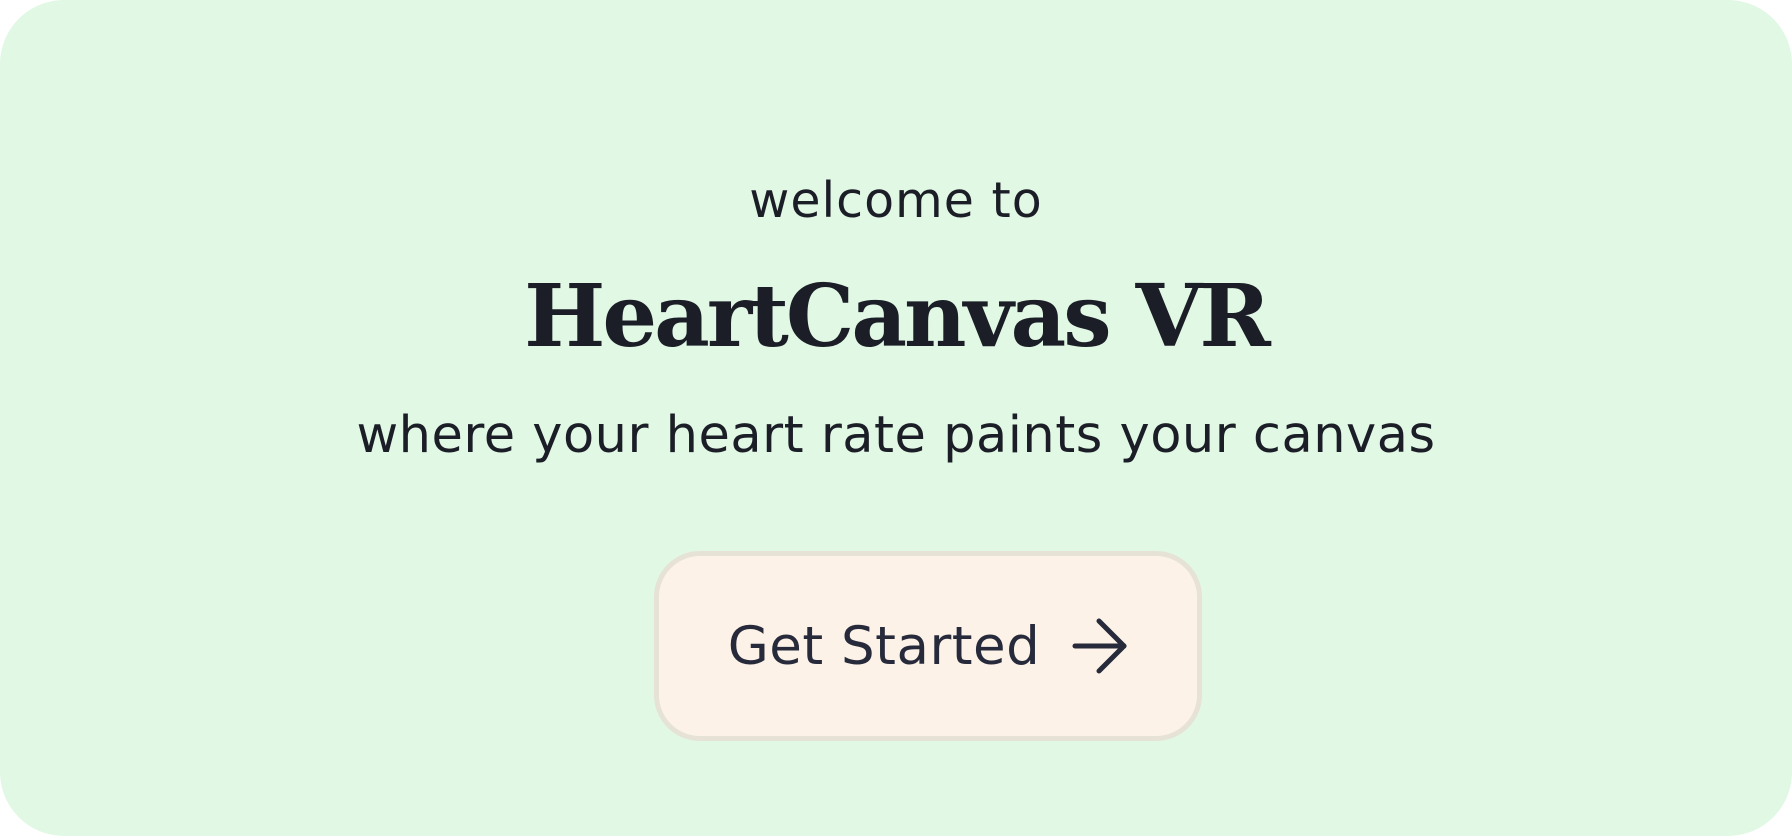 Image resolution: width=1792 pixels, height=837 pixels. I want to click on get-started-label: Get Started, so click(884, 646).